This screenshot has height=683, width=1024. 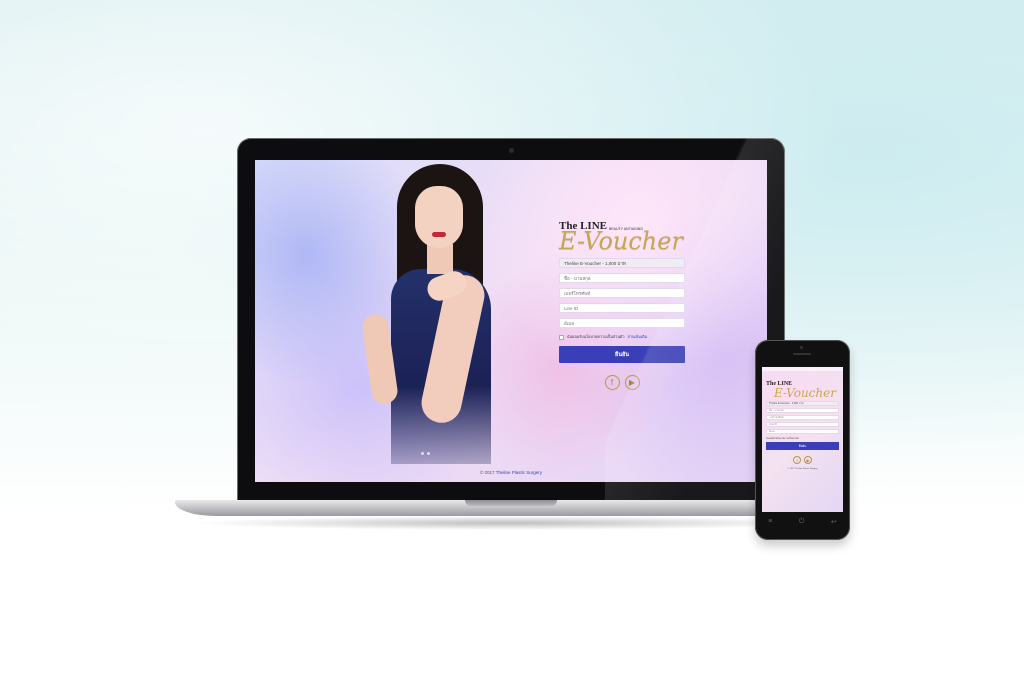 What do you see at coordinates (638, 337) in the screenshot?
I see `consent-link: อ่านเพิ่มเติม` at bounding box center [638, 337].